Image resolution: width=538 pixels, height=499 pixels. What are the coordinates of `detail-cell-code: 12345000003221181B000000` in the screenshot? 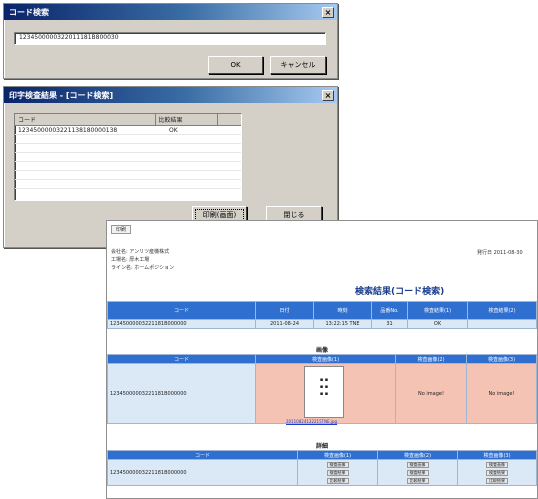 It's located at (202, 472).